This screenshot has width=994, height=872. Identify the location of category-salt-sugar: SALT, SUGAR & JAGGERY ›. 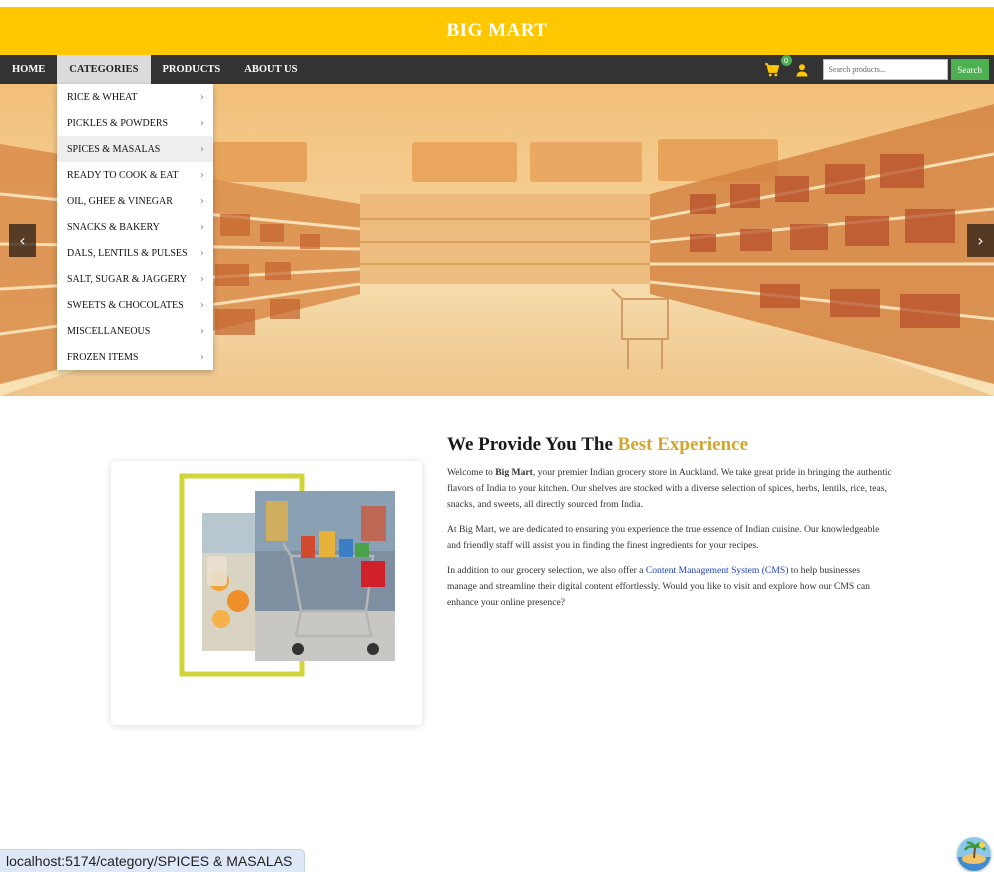
(135, 279).